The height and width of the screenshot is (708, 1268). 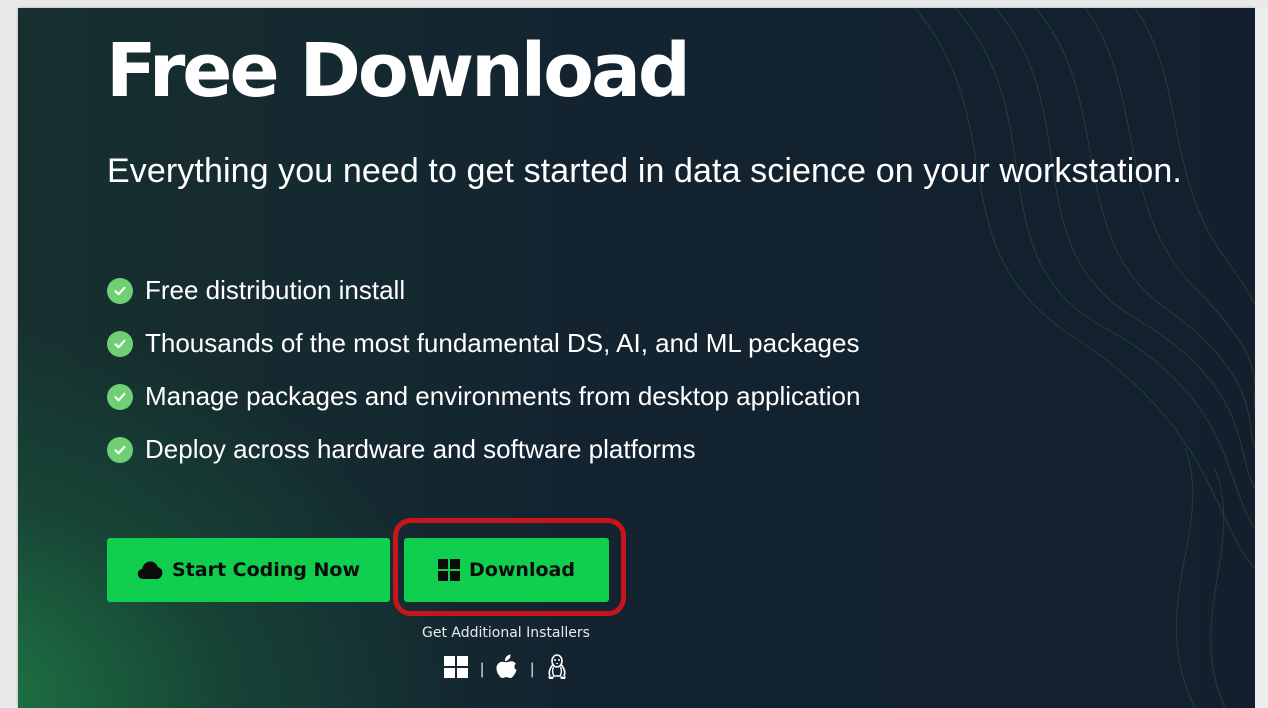 What do you see at coordinates (483, 290) in the screenshot?
I see `feature-item: Free distribution install` at bounding box center [483, 290].